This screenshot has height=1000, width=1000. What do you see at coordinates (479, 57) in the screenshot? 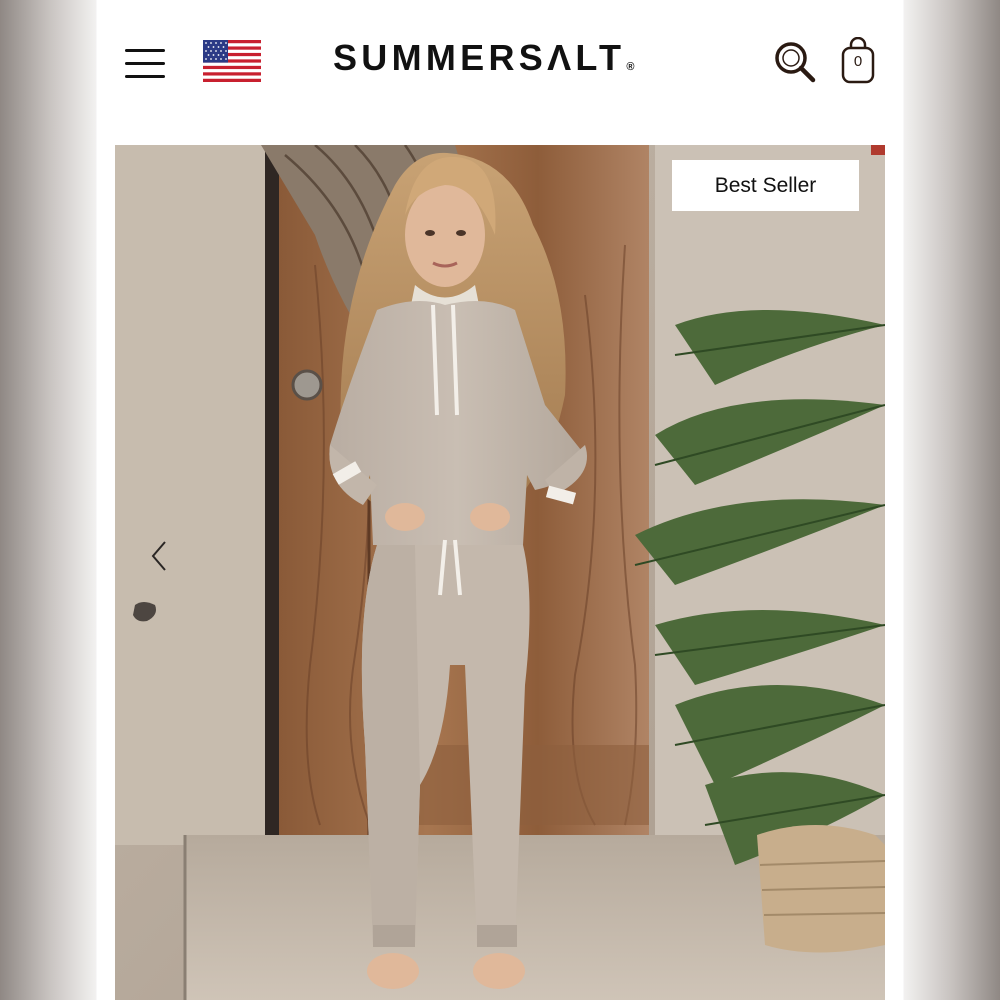
I see `logo-text: SUMMERSΛLT` at bounding box center [479, 57].